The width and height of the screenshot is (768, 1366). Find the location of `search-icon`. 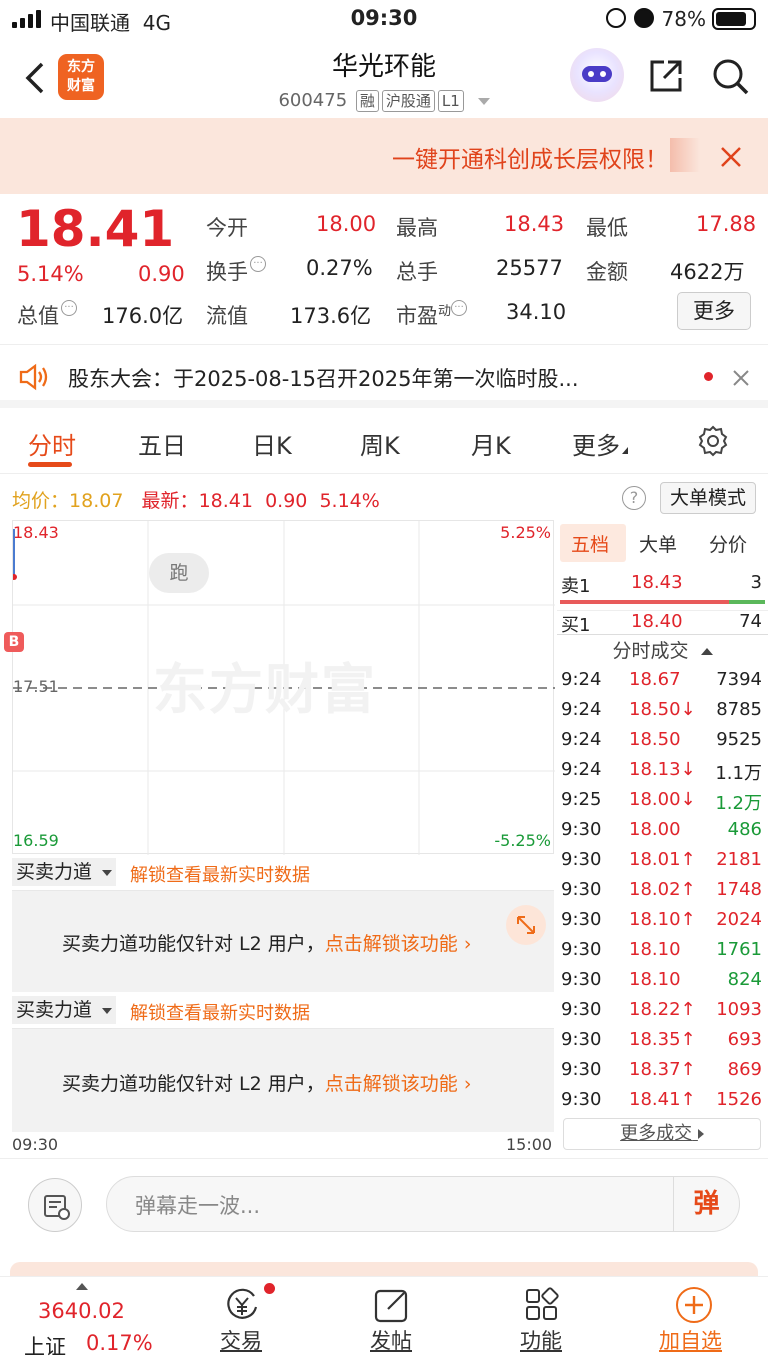

search-icon is located at coordinates (730, 76).